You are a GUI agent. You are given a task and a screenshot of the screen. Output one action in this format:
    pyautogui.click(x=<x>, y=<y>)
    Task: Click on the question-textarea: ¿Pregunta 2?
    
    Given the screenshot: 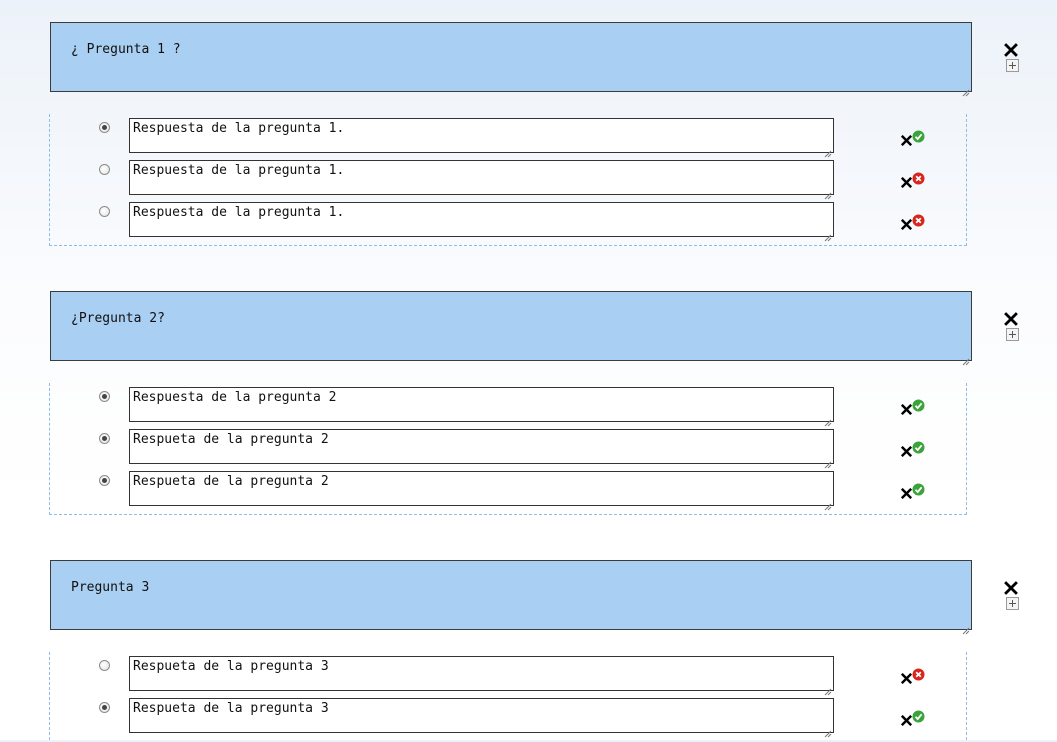 What is the action you would take?
    pyautogui.click(x=511, y=328)
    